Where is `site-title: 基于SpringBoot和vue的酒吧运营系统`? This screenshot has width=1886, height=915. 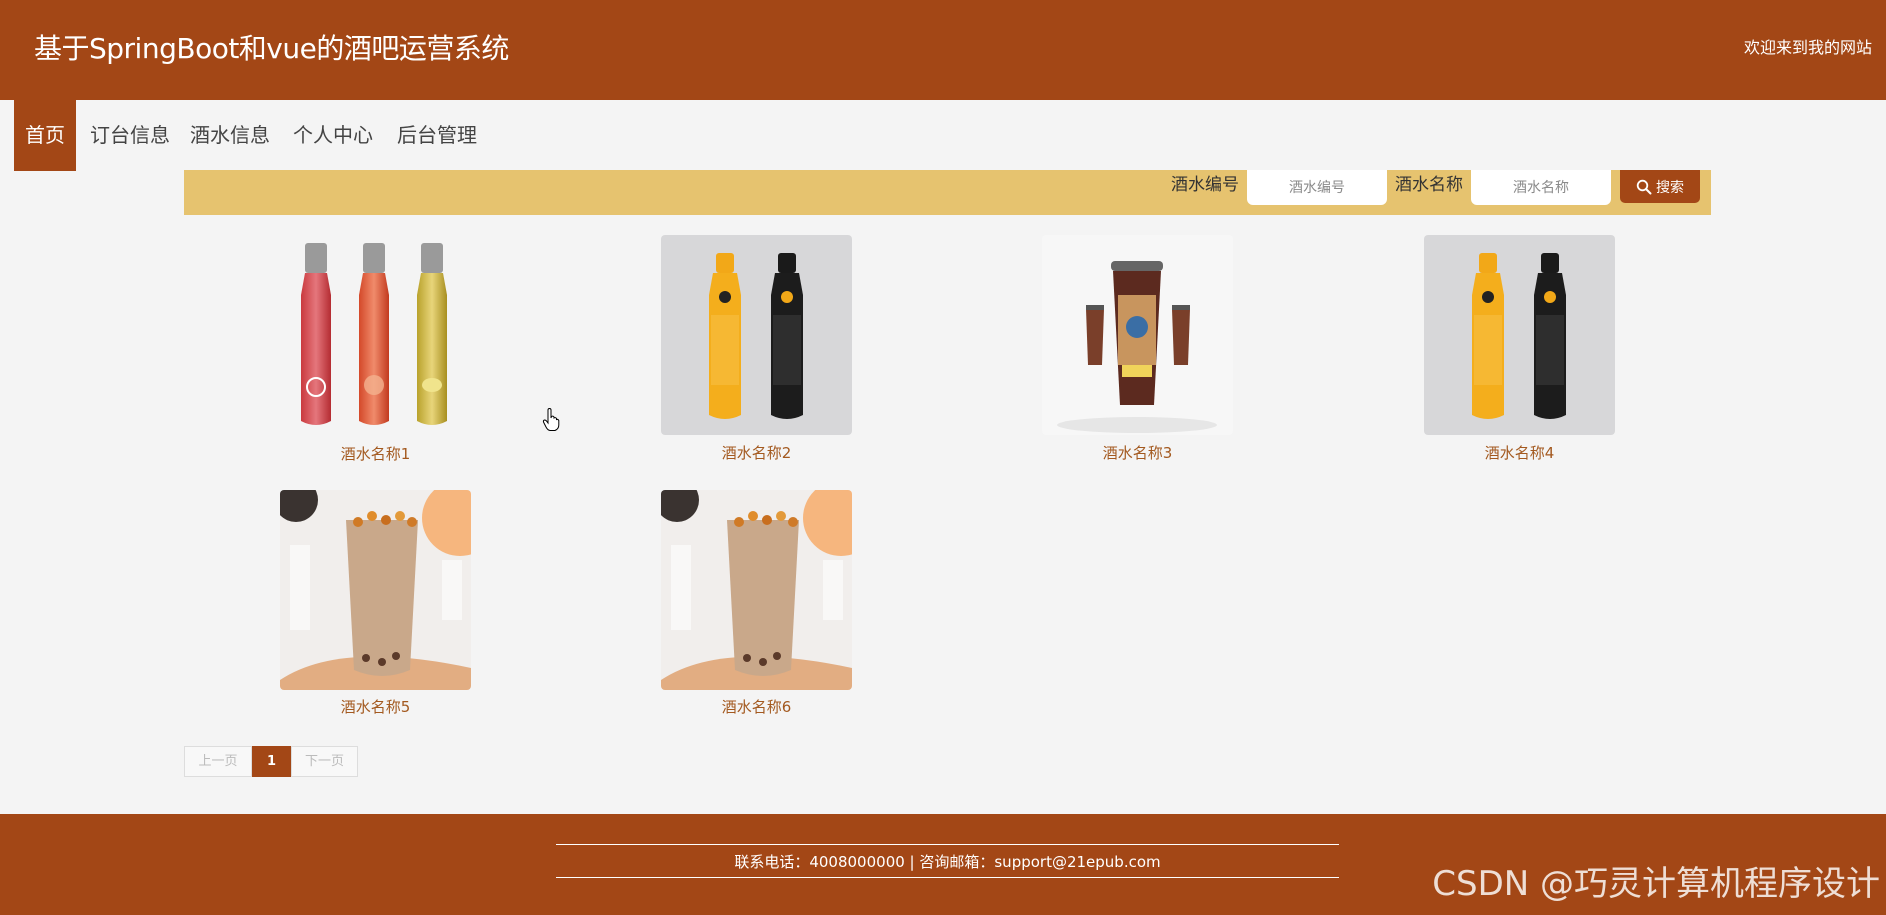
site-title: 基于SpringBoot和vue的酒吧运营系统 is located at coordinates (271, 48).